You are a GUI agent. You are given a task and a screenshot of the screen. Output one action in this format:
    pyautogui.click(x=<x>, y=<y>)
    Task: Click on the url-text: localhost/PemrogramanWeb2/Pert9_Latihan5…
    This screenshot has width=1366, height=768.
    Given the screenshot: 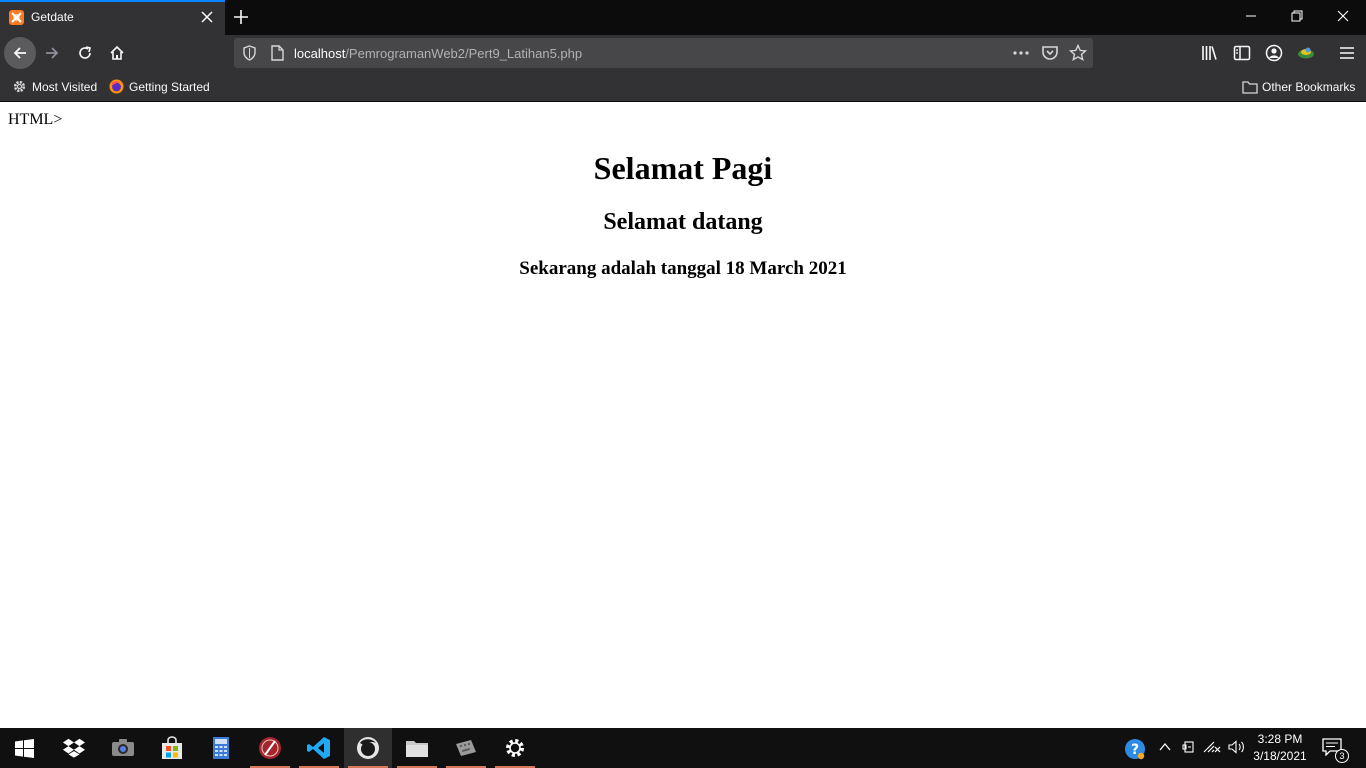 What is the action you would take?
    pyautogui.click(x=438, y=53)
    